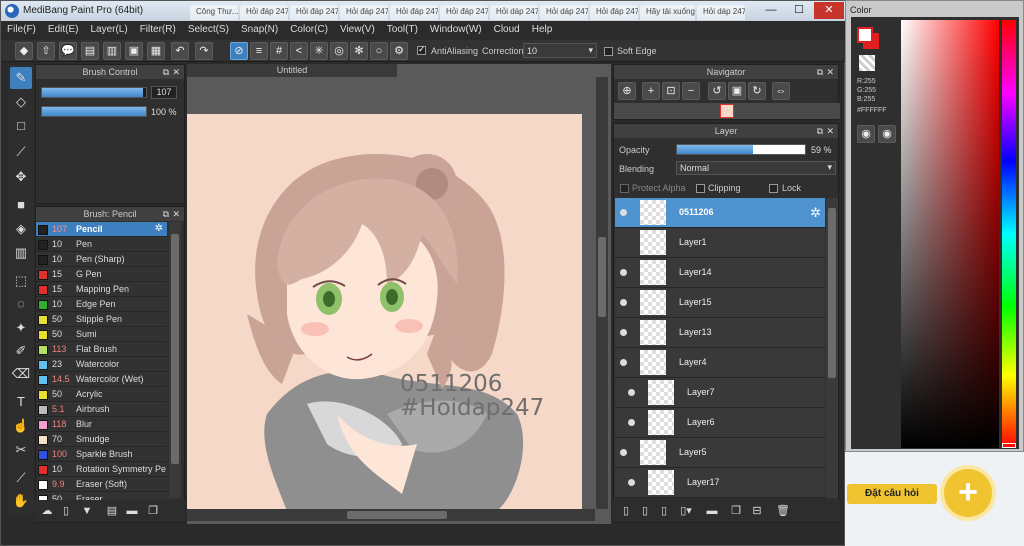 This screenshot has height=546, width=1024. What do you see at coordinates (21, 426) in the screenshot?
I see `operation-tool-icon: ☝` at bounding box center [21, 426].